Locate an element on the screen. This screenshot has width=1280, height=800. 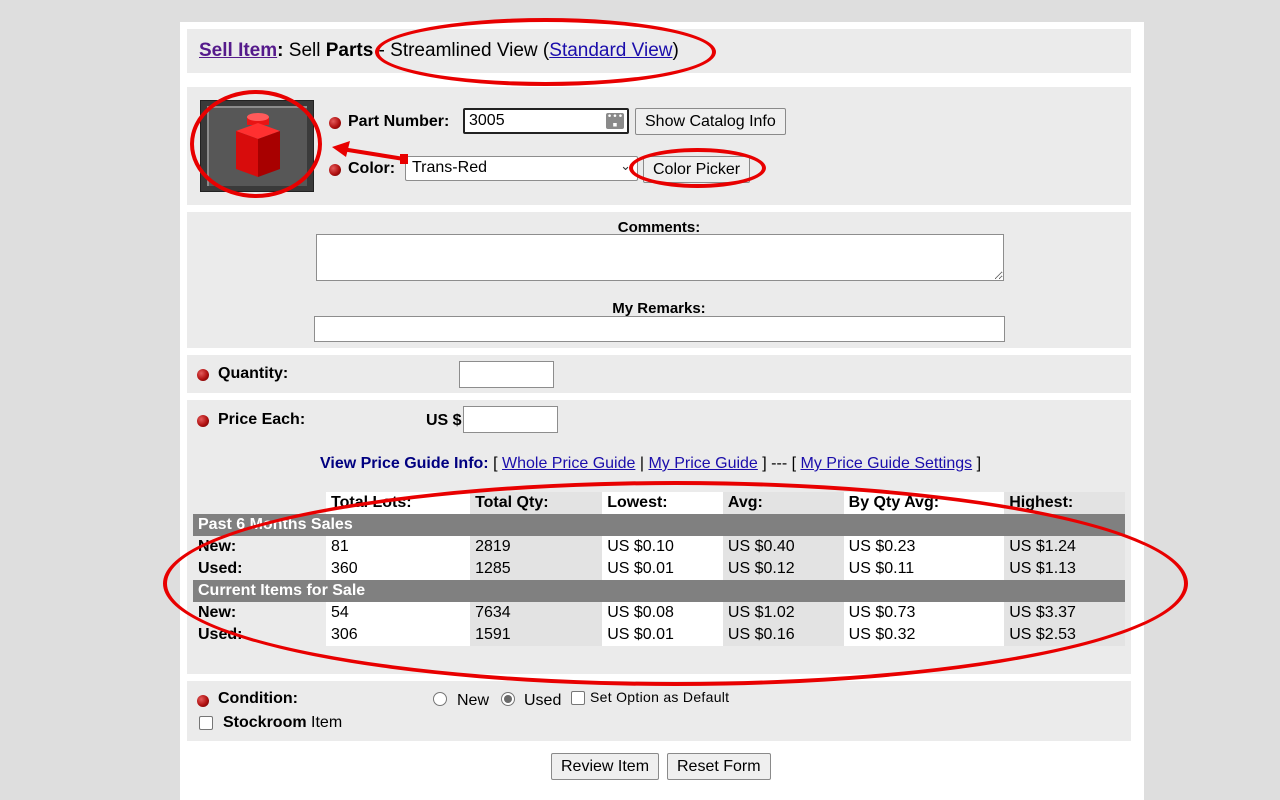
section-header-row: Current Items for Sale is located at coordinates (659, 591).